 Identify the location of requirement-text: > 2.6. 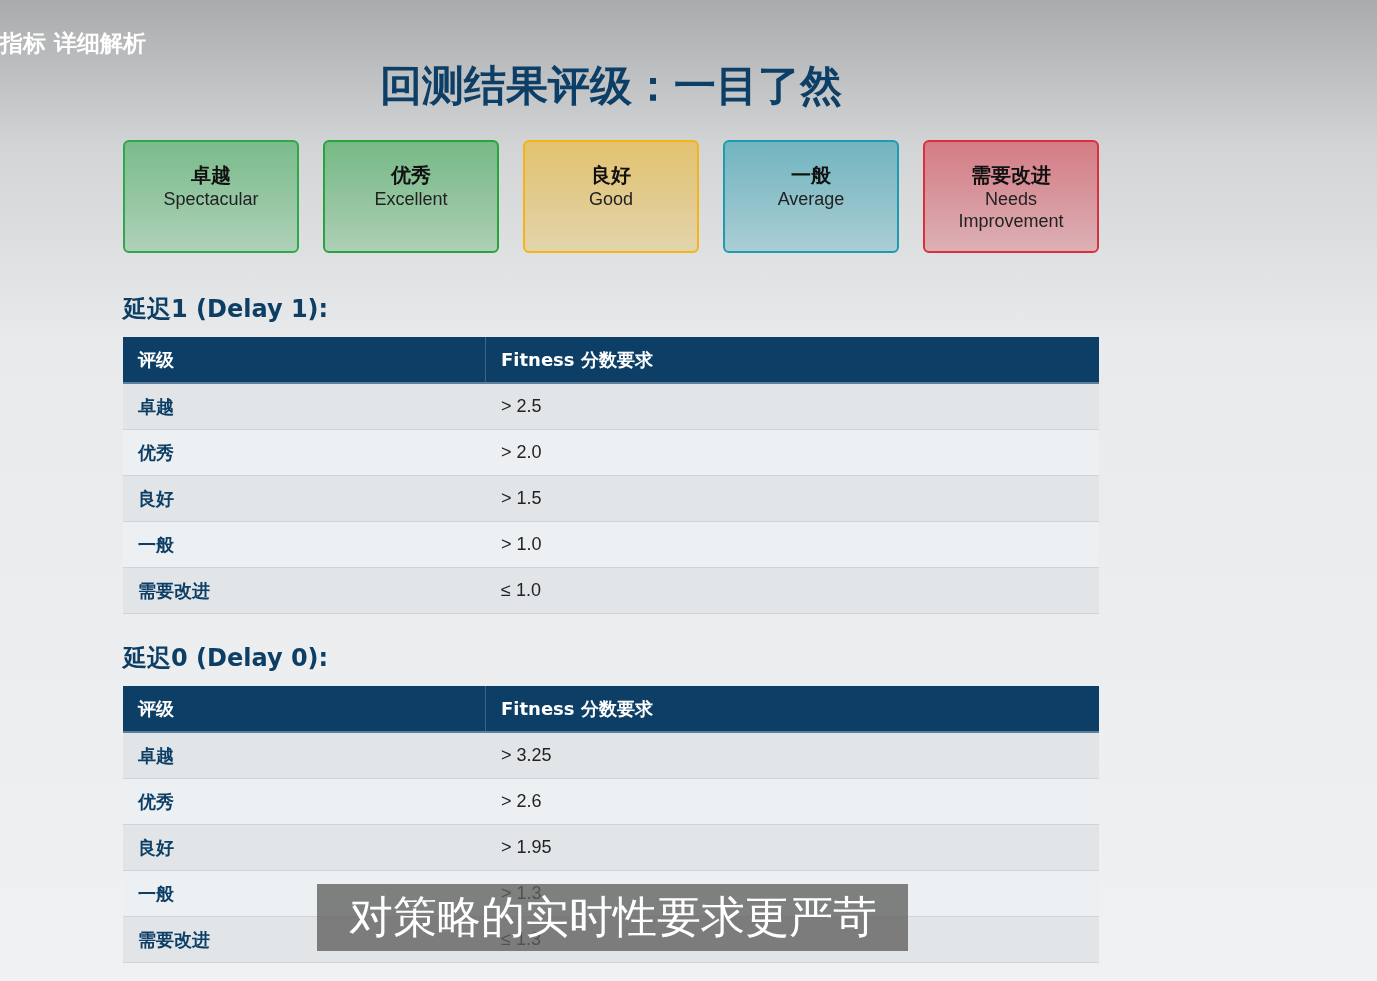
(521, 801).